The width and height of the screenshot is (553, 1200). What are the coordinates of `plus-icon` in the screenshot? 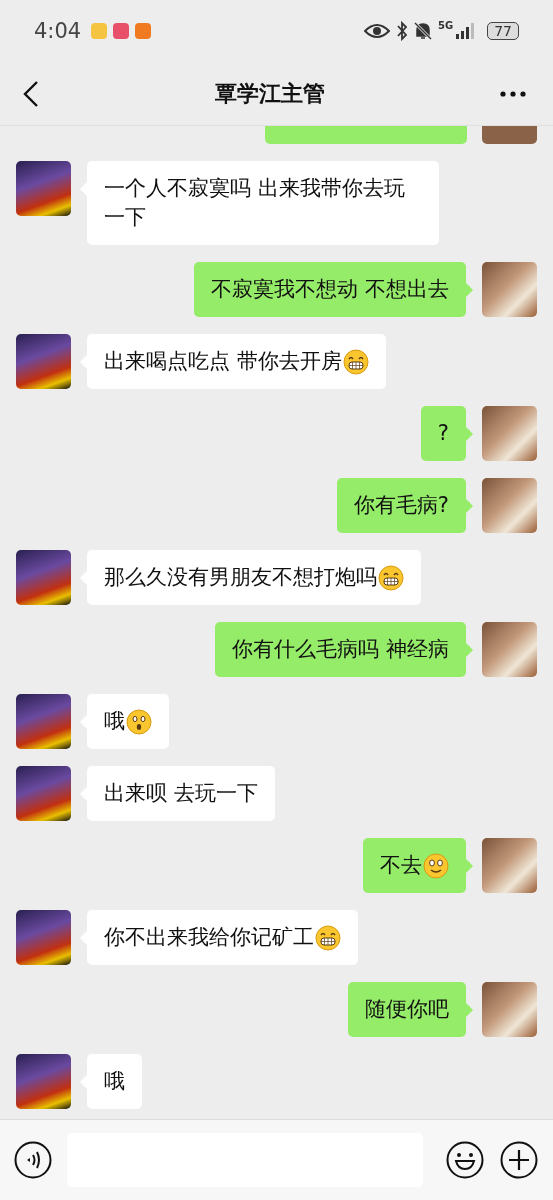 It's located at (519, 1160).